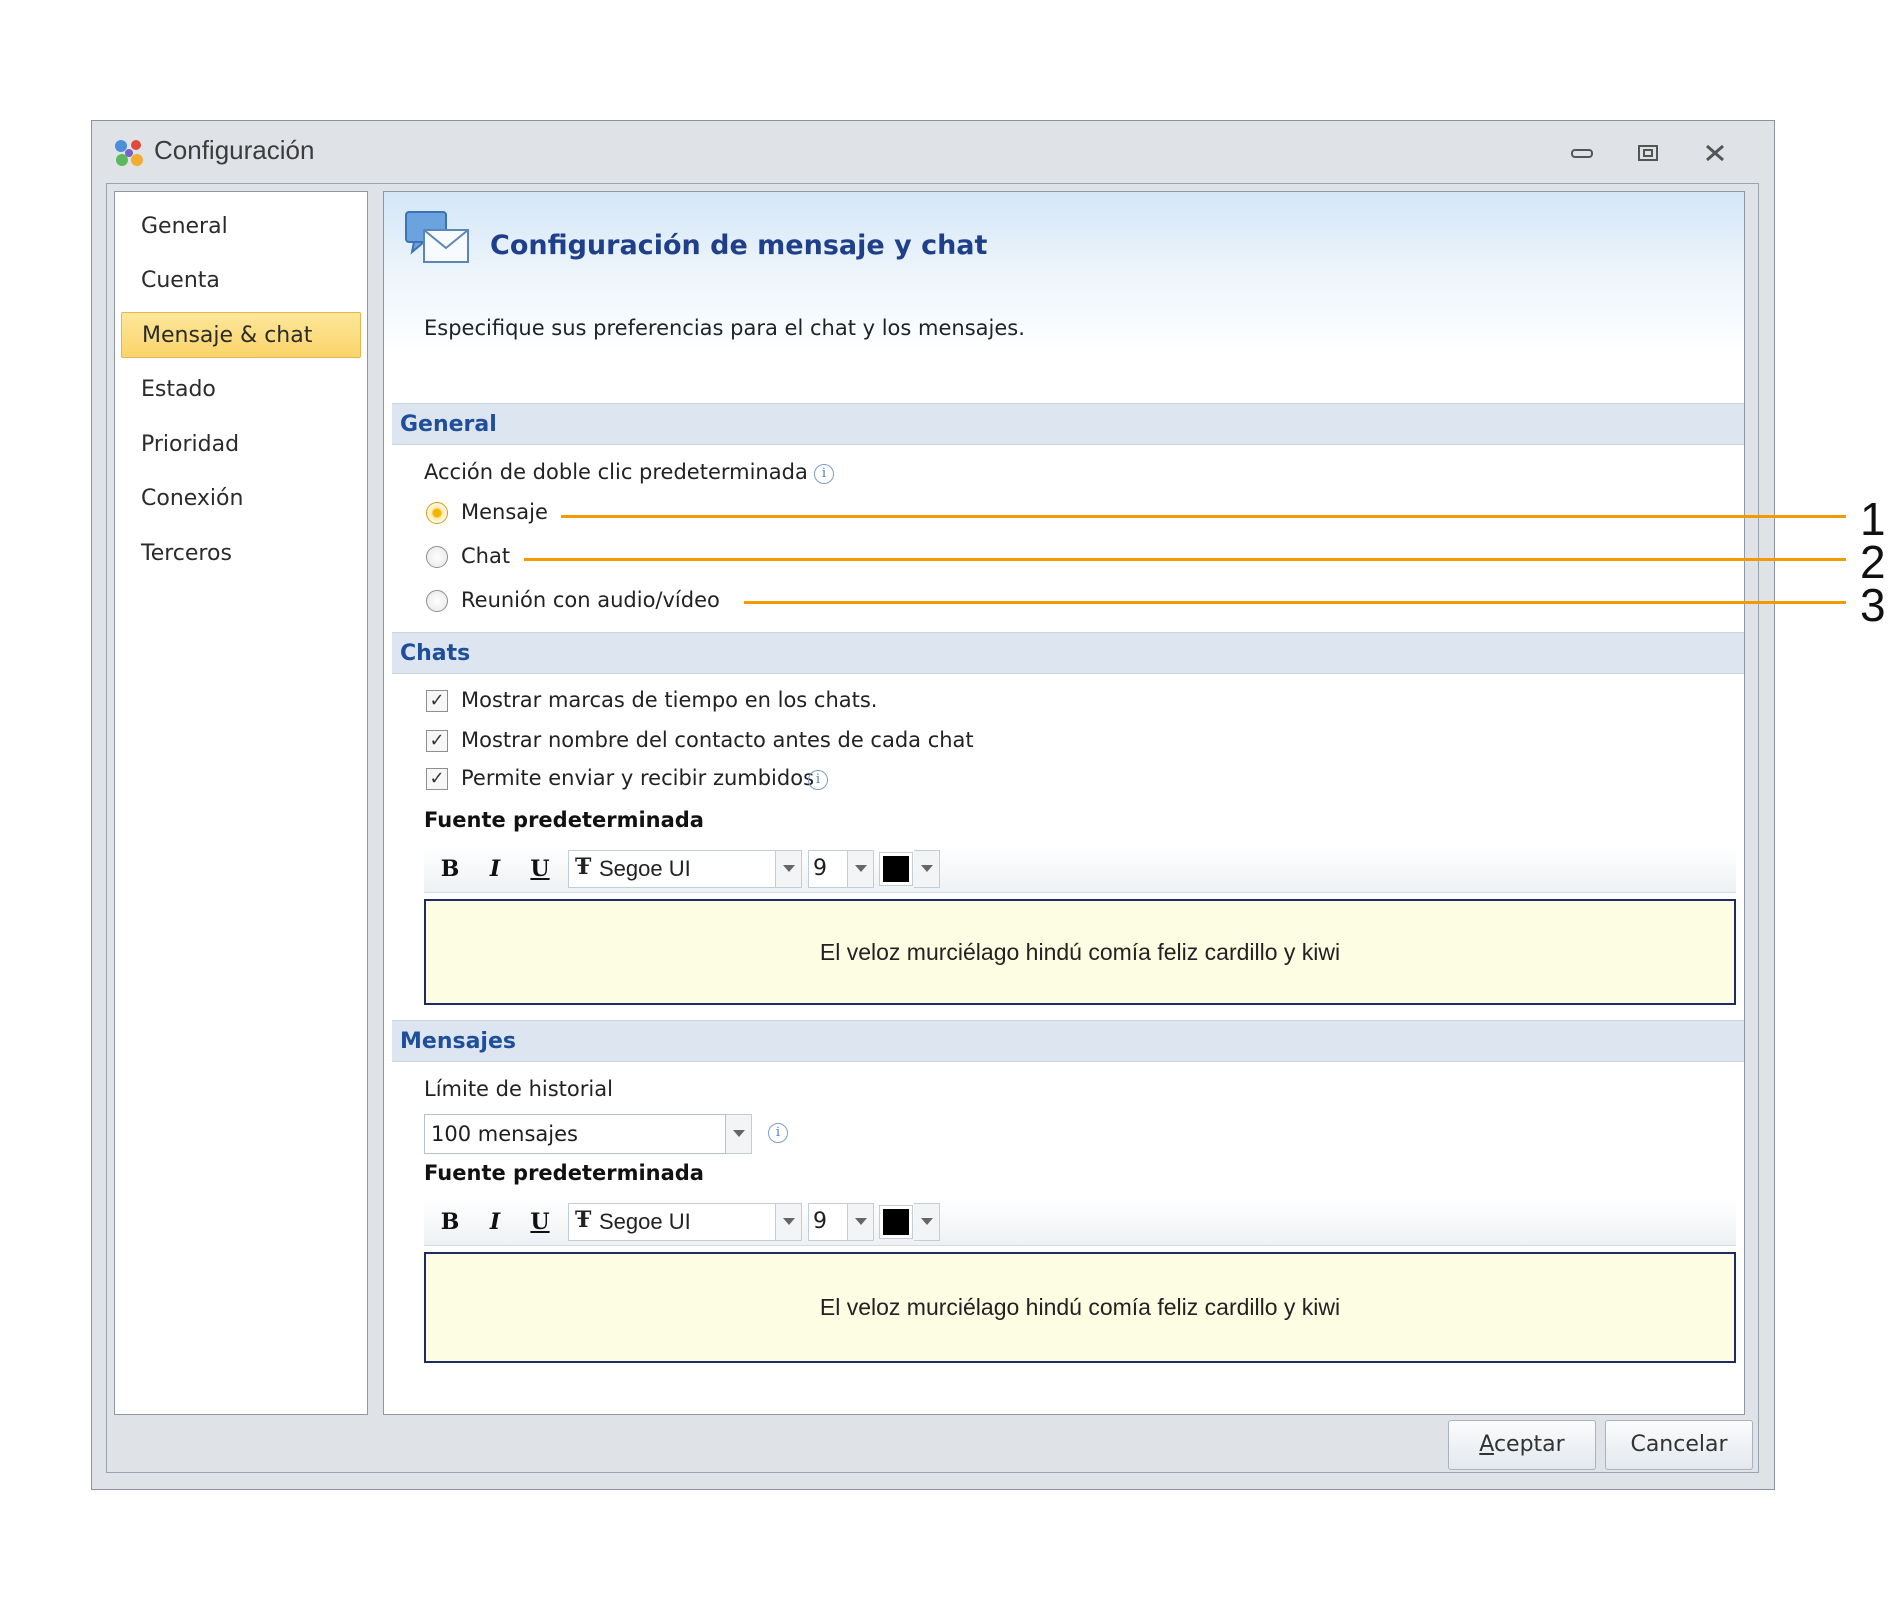 This screenshot has height=1613, width=1895. I want to click on radio-reunion, so click(437, 601).